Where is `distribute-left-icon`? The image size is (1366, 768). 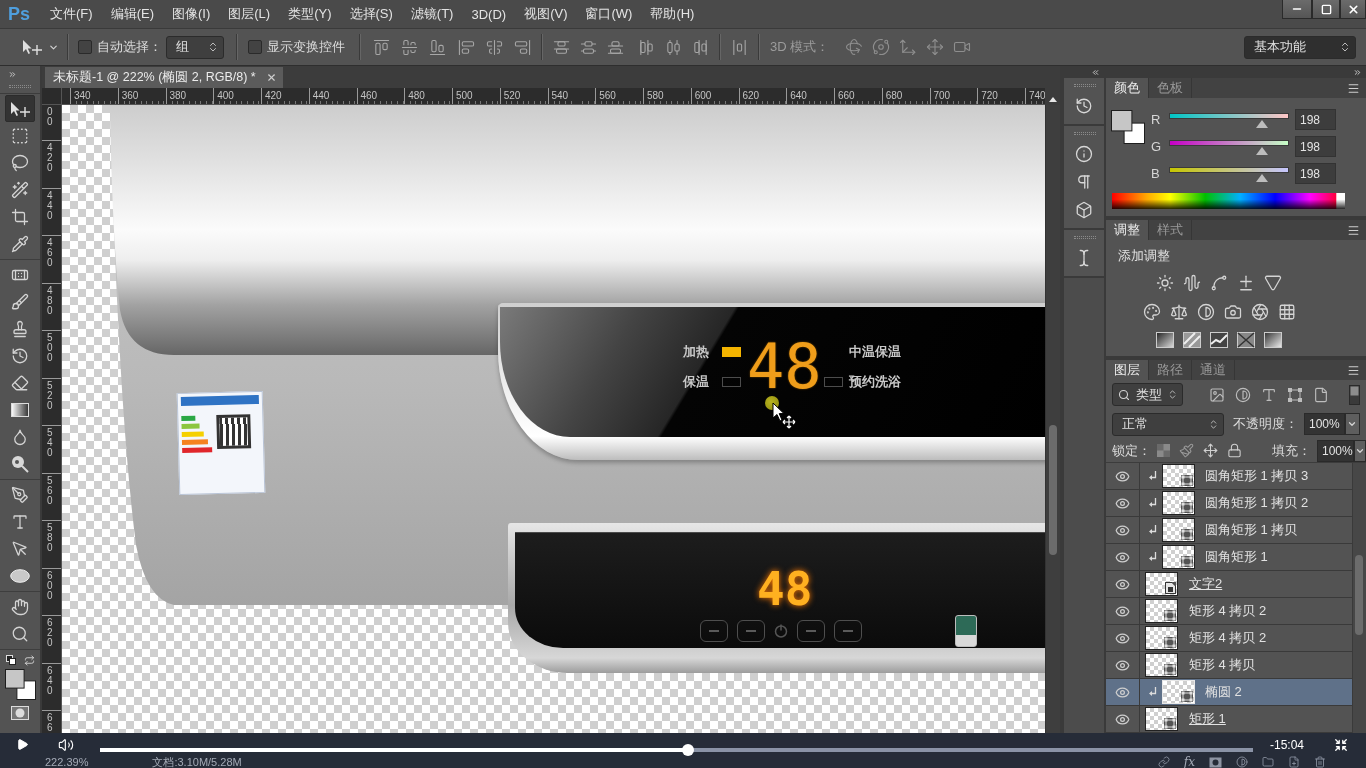 distribute-left-icon is located at coordinates (646, 47).